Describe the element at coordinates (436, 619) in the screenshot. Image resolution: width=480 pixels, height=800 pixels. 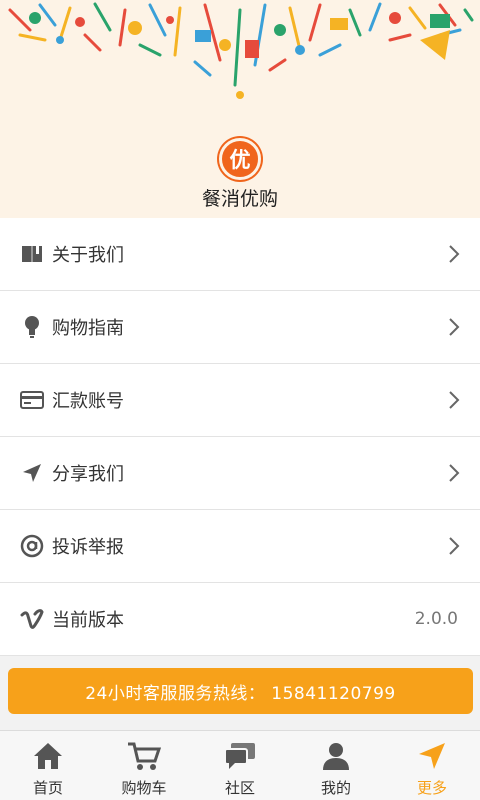
I see `version-number: 2.0.0` at that location.